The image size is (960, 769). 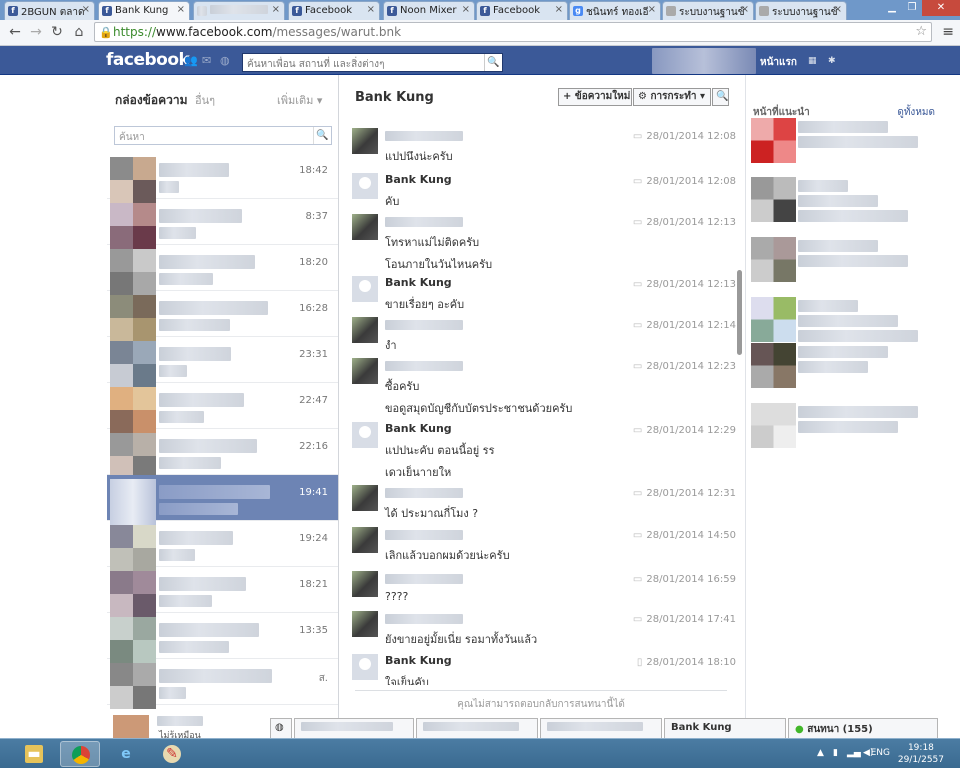 What do you see at coordinates (595, 97) in the screenshot?
I see `new-message-button: + ข้อความใหม่` at bounding box center [595, 97].